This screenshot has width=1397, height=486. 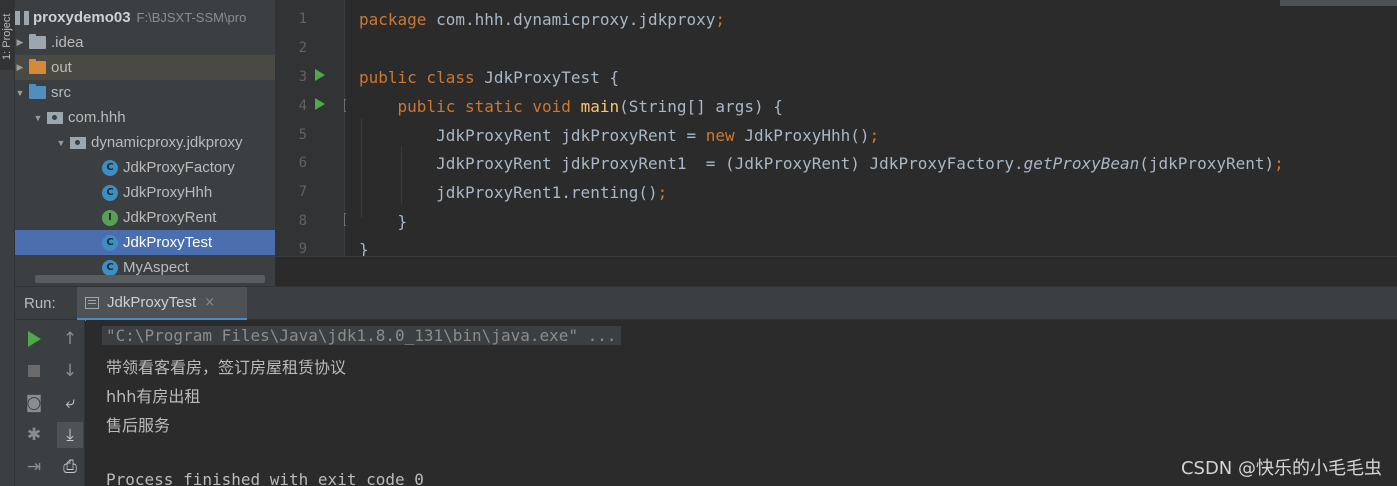 What do you see at coordinates (302, 249) in the screenshot?
I see `line-number: 9` at bounding box center [302, 249].